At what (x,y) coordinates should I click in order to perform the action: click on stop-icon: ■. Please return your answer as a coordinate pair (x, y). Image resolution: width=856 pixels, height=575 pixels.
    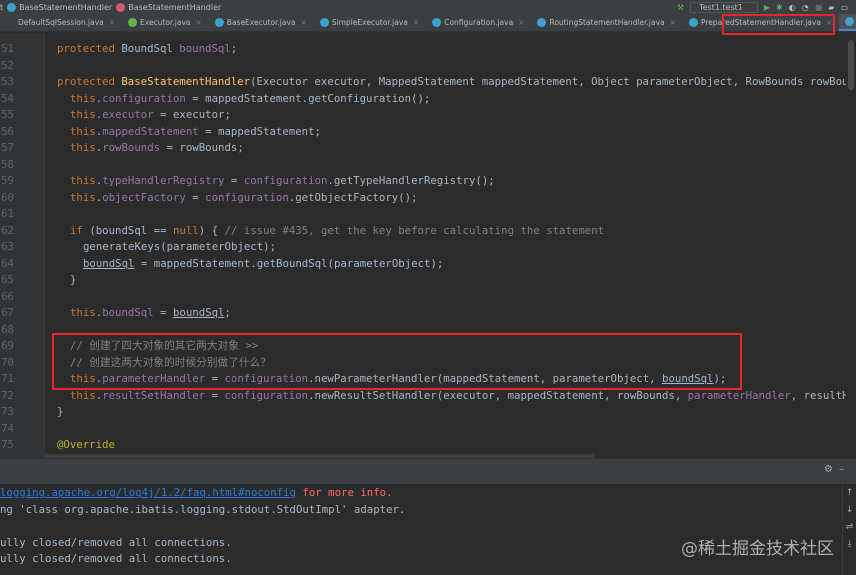
    Looking at the image, I should click on (819, 7).